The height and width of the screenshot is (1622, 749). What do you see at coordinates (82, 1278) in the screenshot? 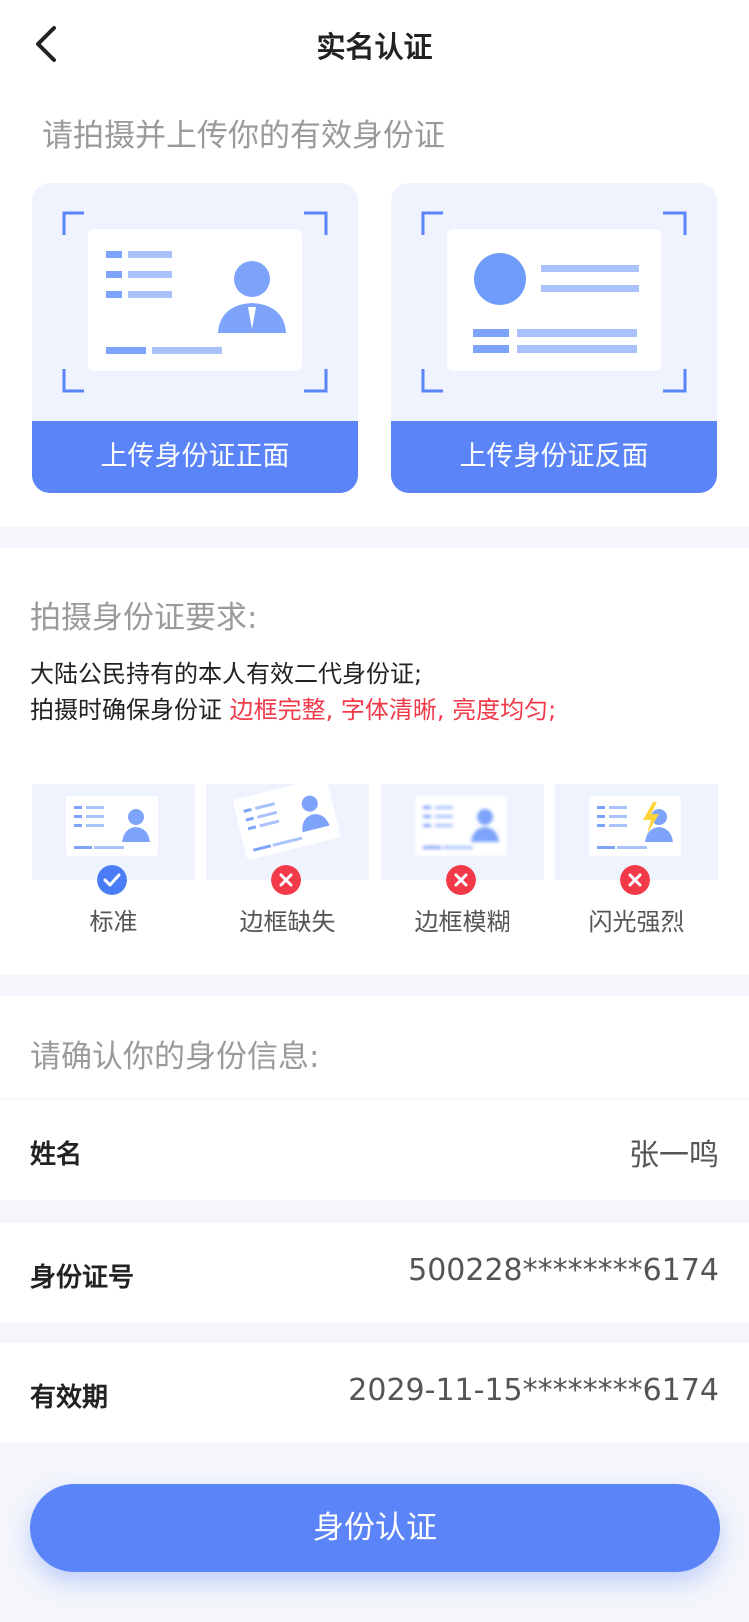
I see `id-number-label: 身份证号` at bounding box center [82, 1278].